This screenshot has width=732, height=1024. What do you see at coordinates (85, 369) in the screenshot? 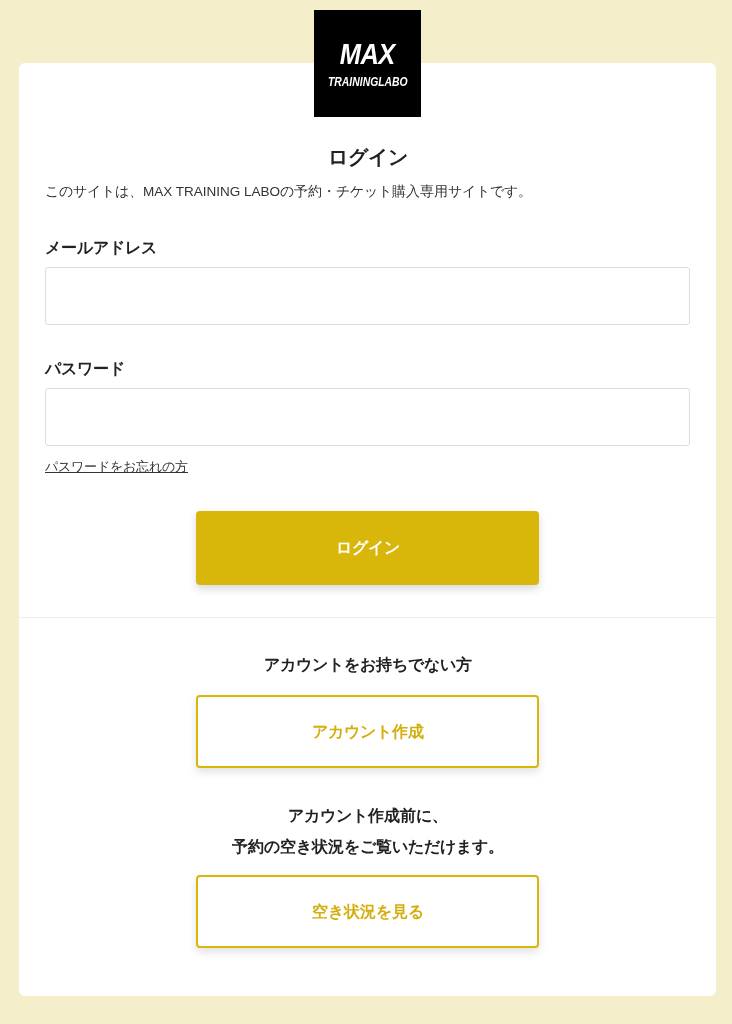
I see `field-label: パスワード` at bounding box center [85, 369].